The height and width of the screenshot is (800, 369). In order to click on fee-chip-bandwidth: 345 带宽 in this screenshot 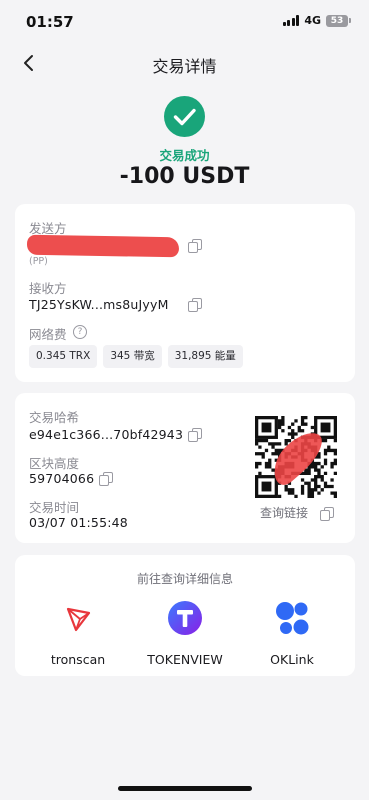, I will do `click(132, 356)`.